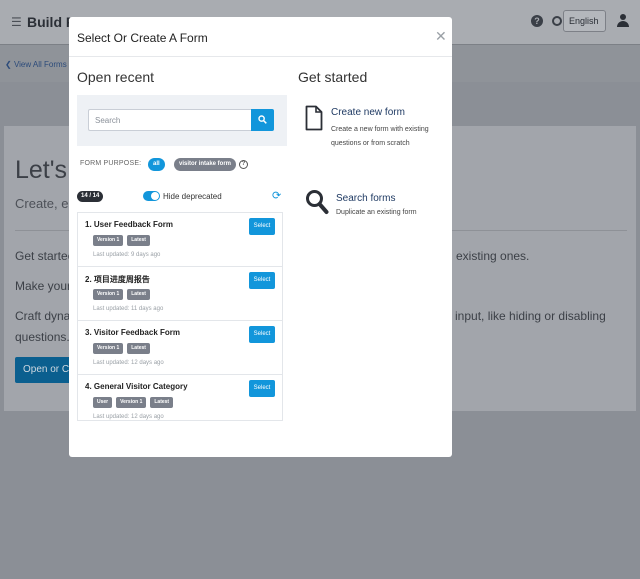 The image size is (640, 579). Describe the element at coordinates (537, 21) in the screenshot. I see `help-icon: ?` at that location.